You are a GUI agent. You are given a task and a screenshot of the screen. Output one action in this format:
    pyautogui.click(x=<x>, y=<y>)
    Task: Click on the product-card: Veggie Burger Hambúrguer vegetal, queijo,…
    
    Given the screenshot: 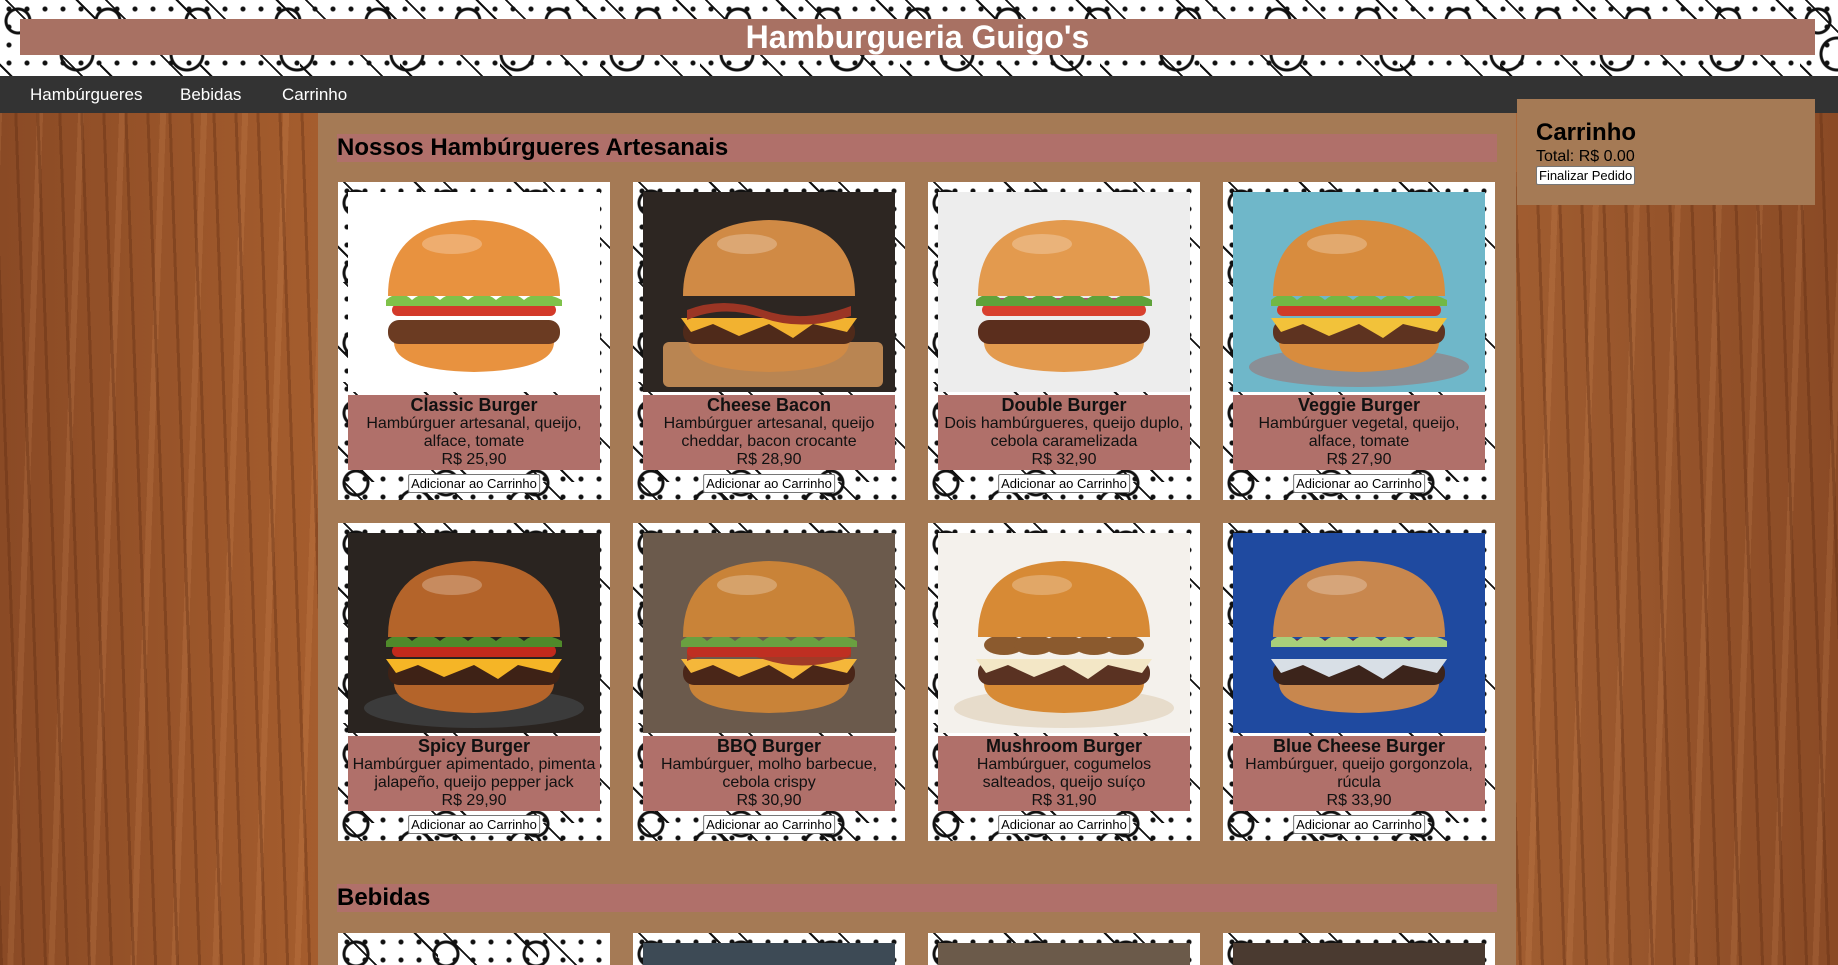 What is the action you would take?
    pyautogui.click(x=1359, y=341)
    